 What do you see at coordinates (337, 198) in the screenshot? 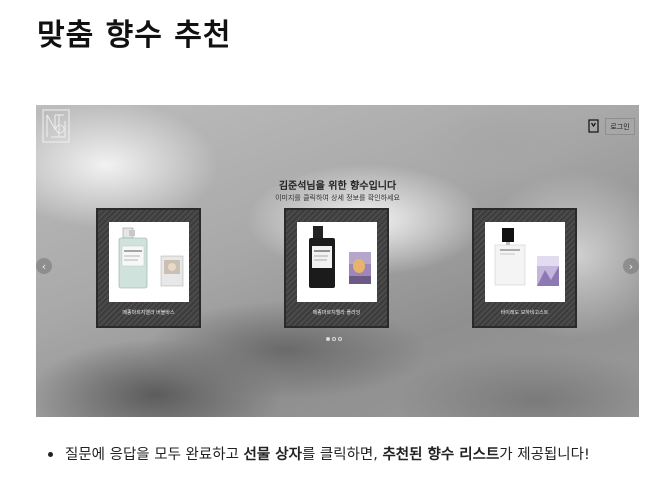
I see `recommendation-subline: 이미지를 클릭하여 상세 정보를 확인하세요` at bounding box center [337, 198].